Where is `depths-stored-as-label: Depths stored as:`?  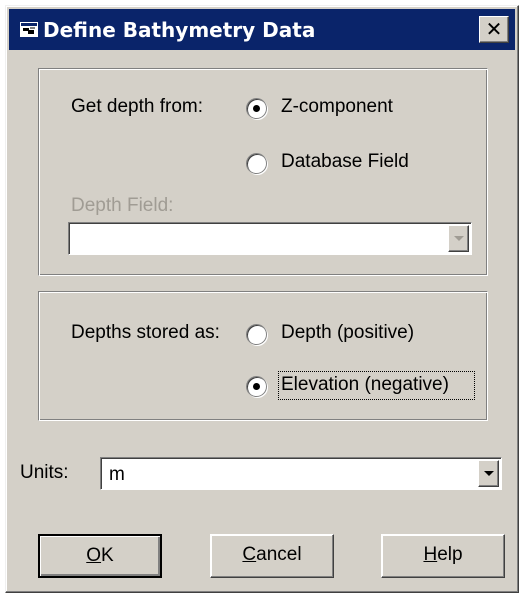
depths-stored-as-label: Depths stored as: is located at coordinates (145, 332).